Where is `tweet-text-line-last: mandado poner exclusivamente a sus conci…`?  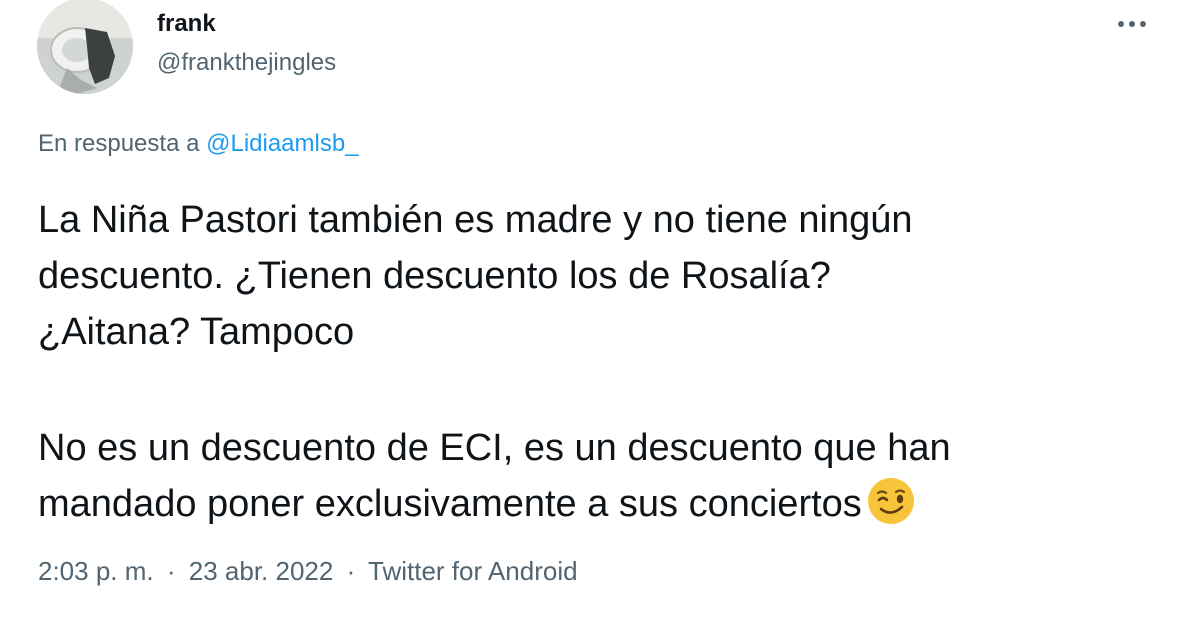
tweet-text-line-last: mandado poner exclusivamente a sus conci… is located at coordinates (603, 504).